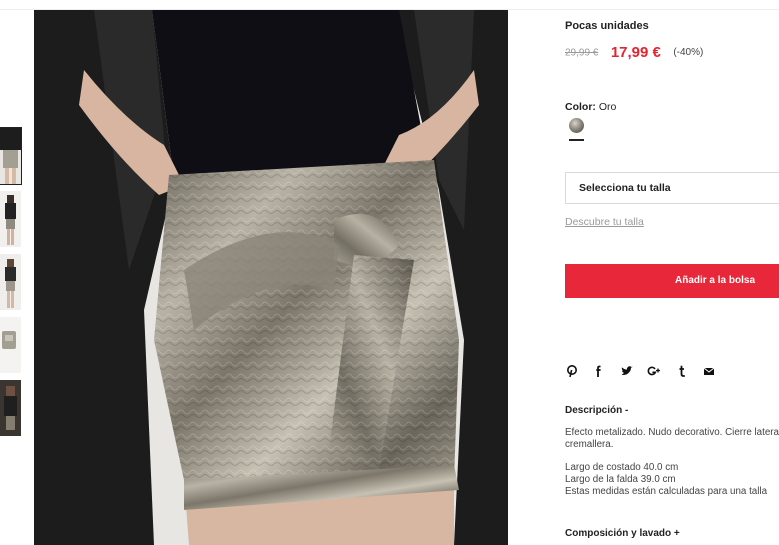  Describe the element at coordinates (627, 371) in the screenshot. I see `twitter-icon` at that location.